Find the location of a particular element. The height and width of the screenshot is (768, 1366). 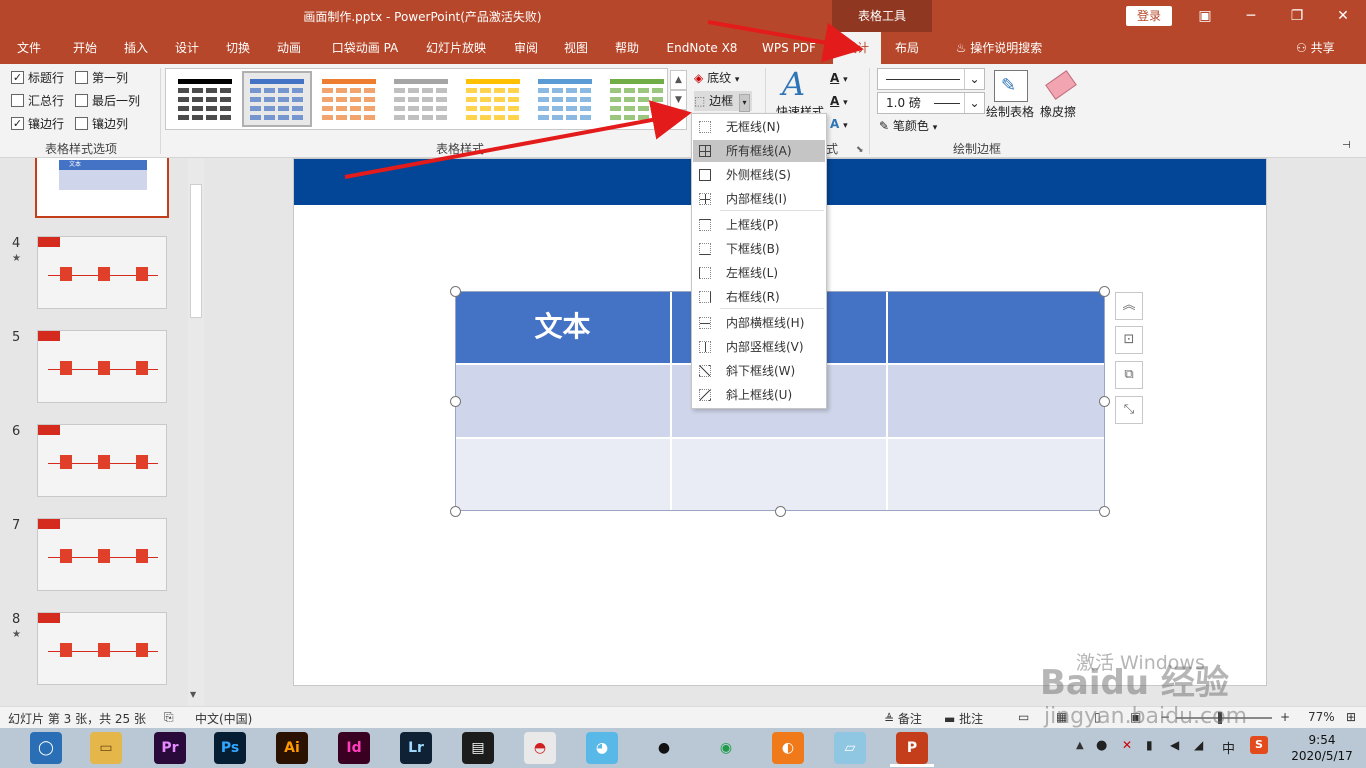

file-explorer-icon: ▭ is located at coordinates (106, 748).